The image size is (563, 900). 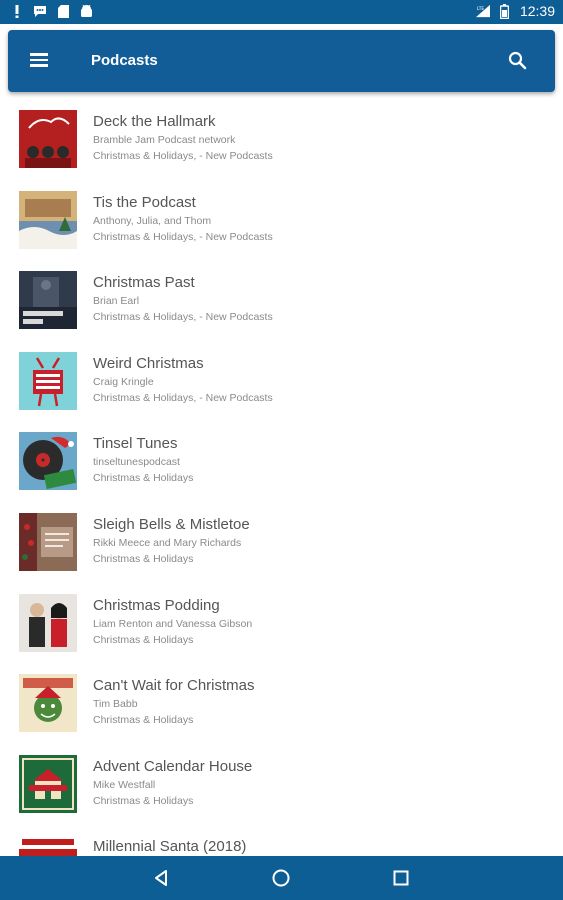 I want to click on podcast-title: Tinsel Tunes, so click(x=135, y=444).